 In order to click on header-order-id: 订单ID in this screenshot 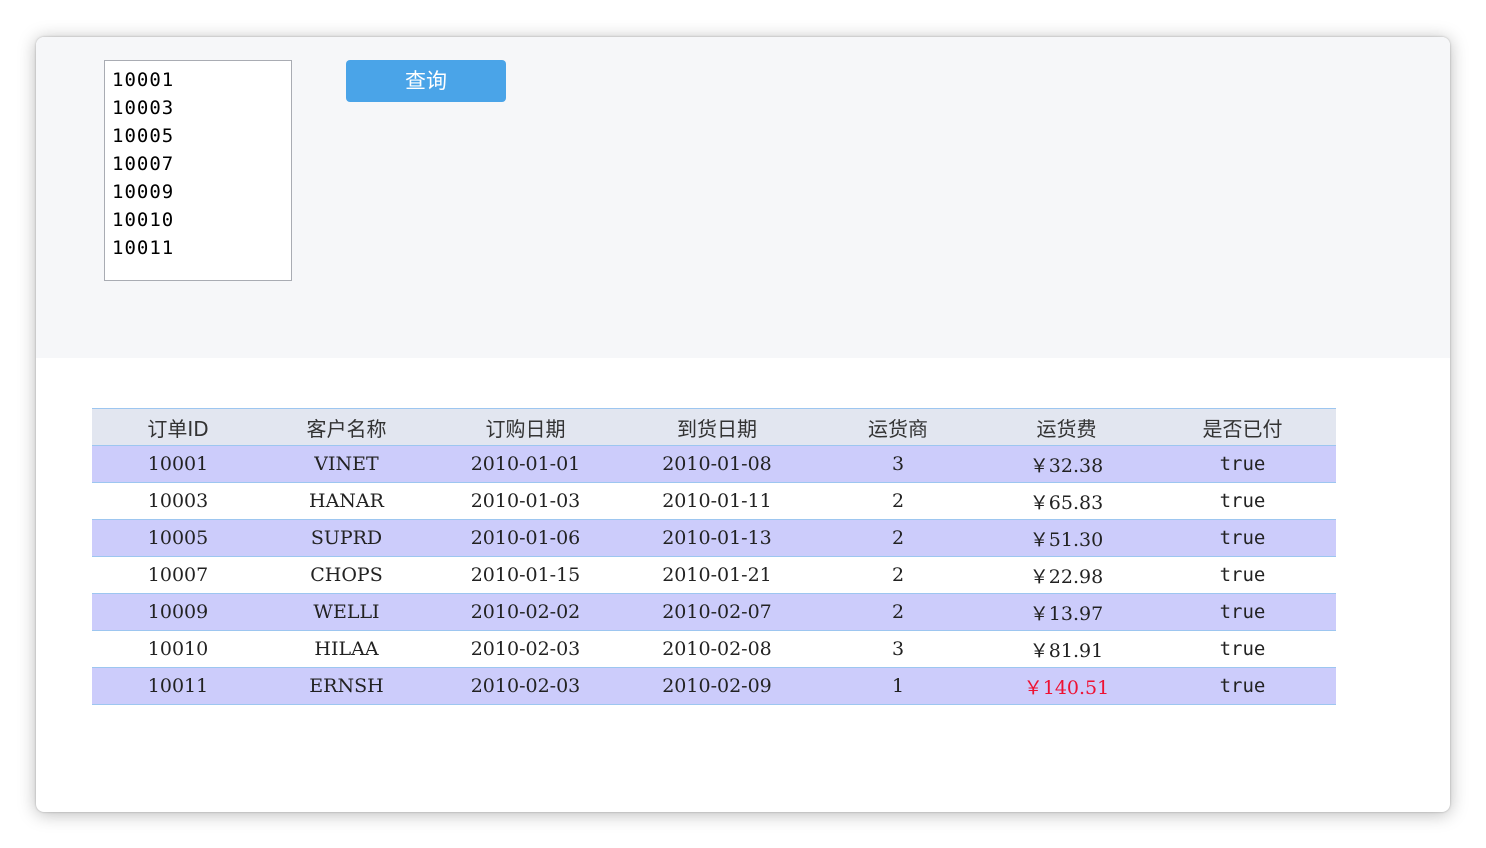, I will do `click(178, 427)`.